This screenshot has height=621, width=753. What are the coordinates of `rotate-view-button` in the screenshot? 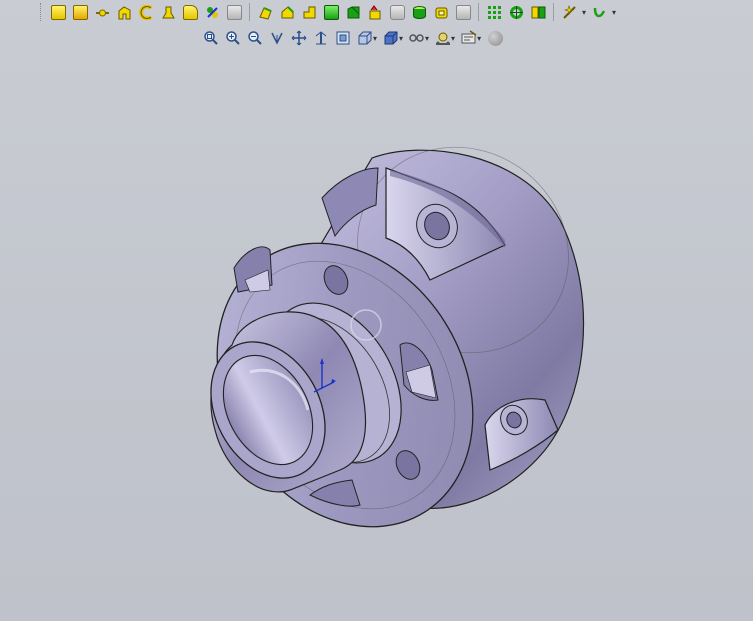 It's located at (277, 38).